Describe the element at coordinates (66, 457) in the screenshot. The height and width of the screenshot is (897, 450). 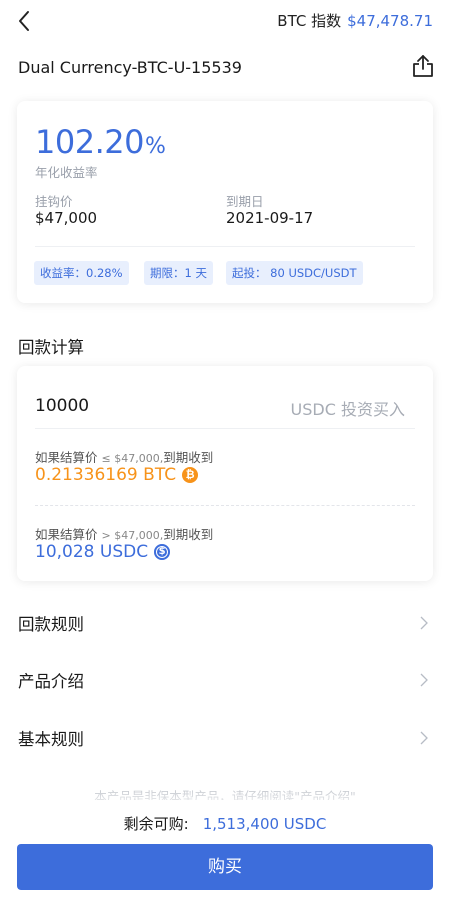
I see `case-below-prefix: 如果结算价` at that location.